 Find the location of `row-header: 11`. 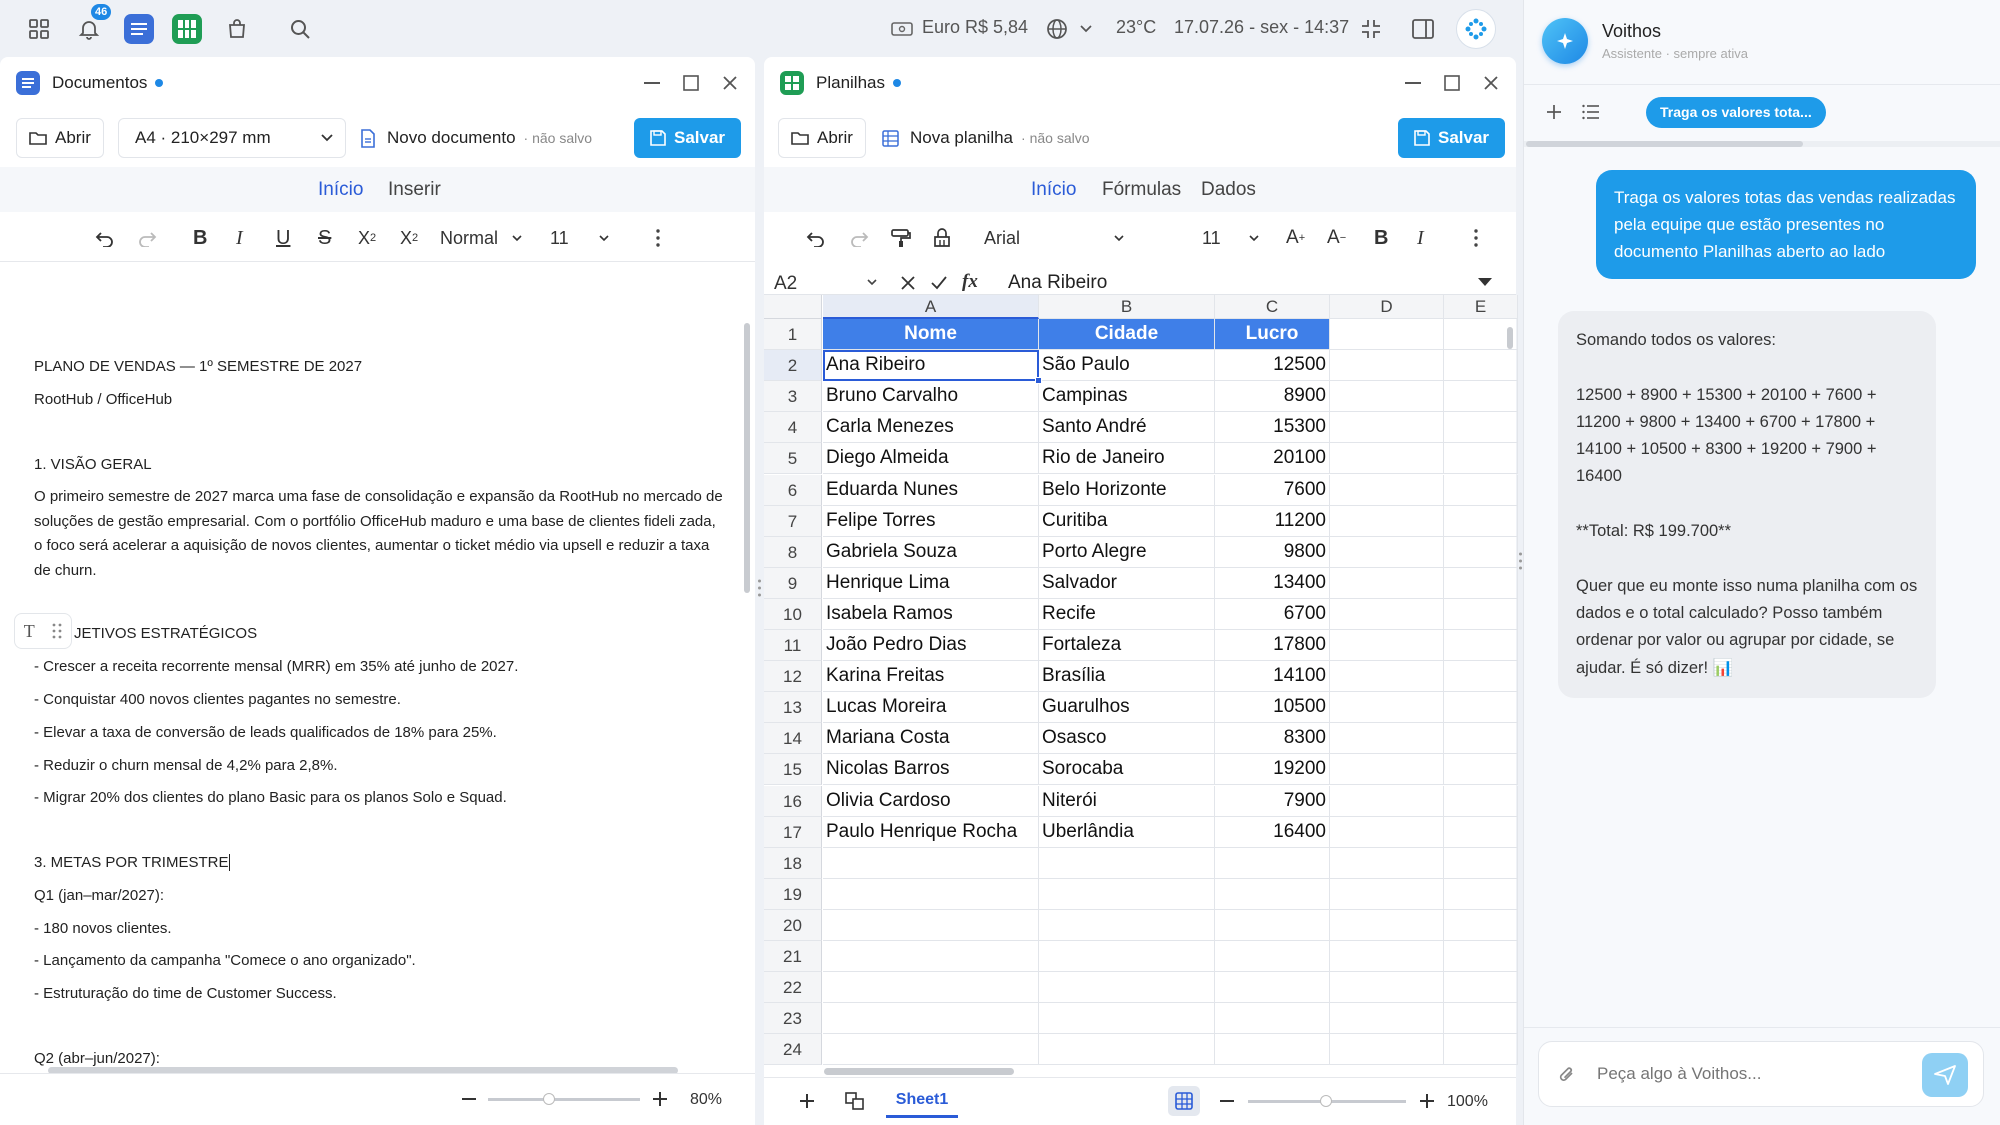

row-header: 11 is located at coordinates (793, 646).